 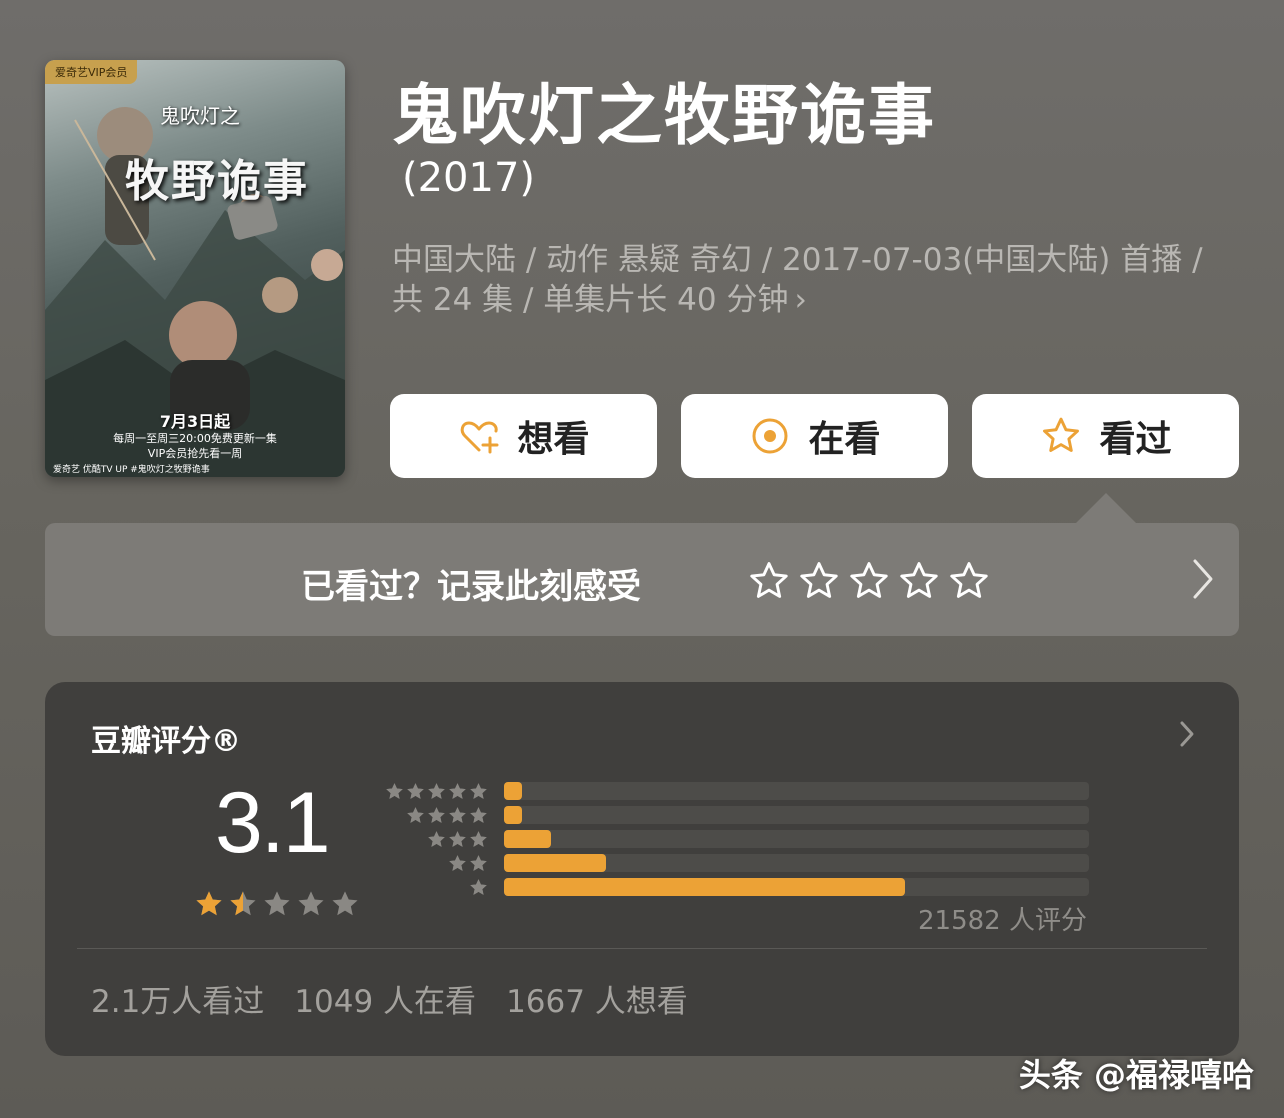 What do you see at coordinates (273, 823) in the screenshot?
I see `rating-score: 3.1` at bounding box center [273, 823].